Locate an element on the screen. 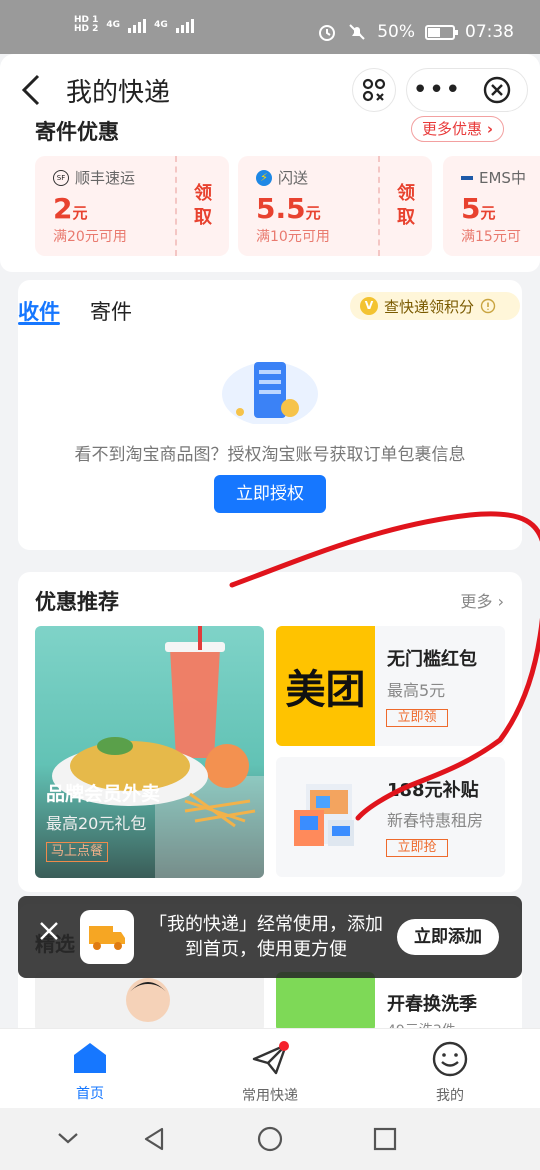 The height and width of the screenshot is (1170, 540). sf-express-icon: SF is located at coordinates (61, 177).